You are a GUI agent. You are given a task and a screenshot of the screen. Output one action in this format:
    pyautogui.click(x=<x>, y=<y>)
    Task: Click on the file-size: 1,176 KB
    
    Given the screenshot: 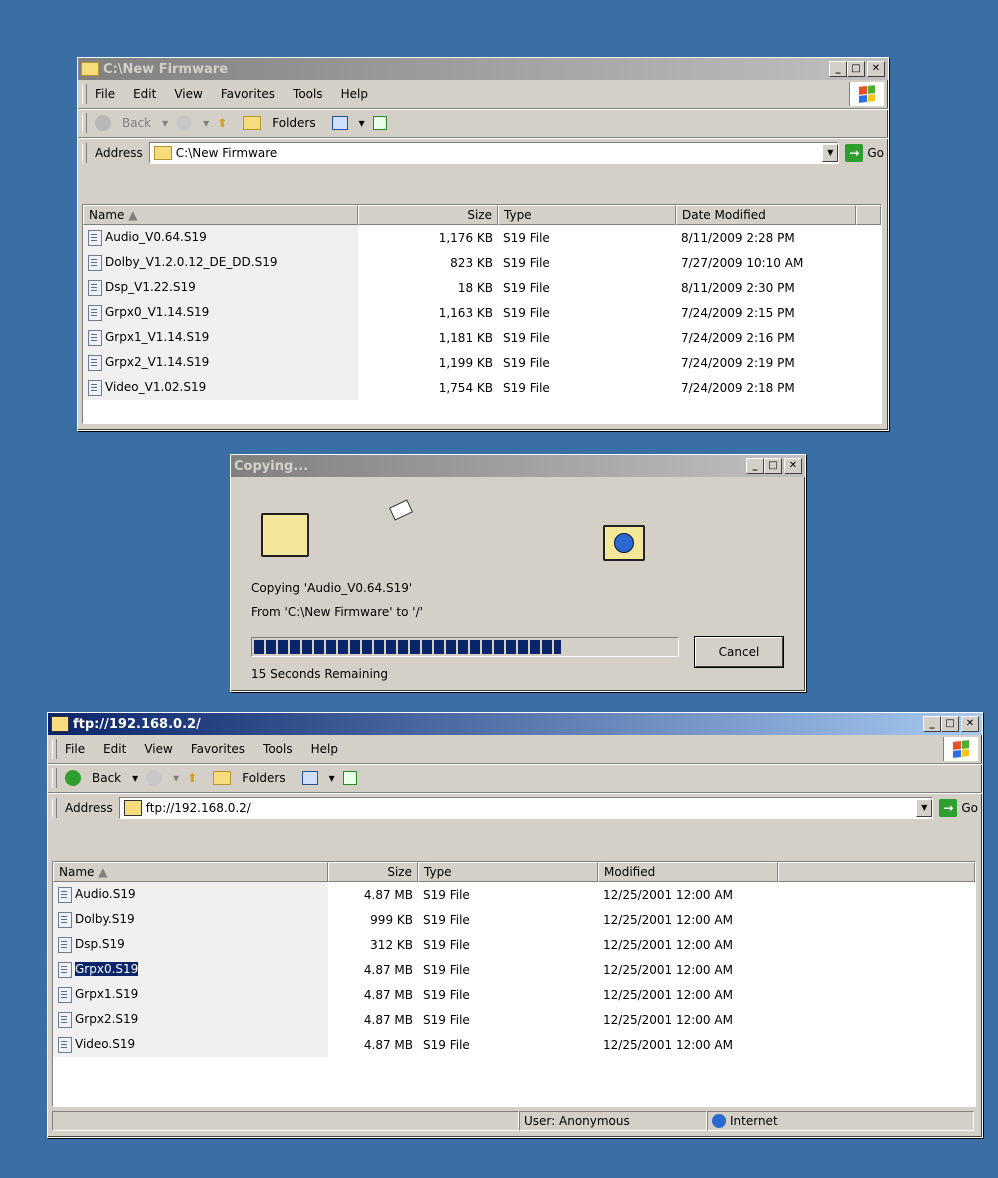 What is the action you would take?
    pyautogui.click(x=465, y=237)
    